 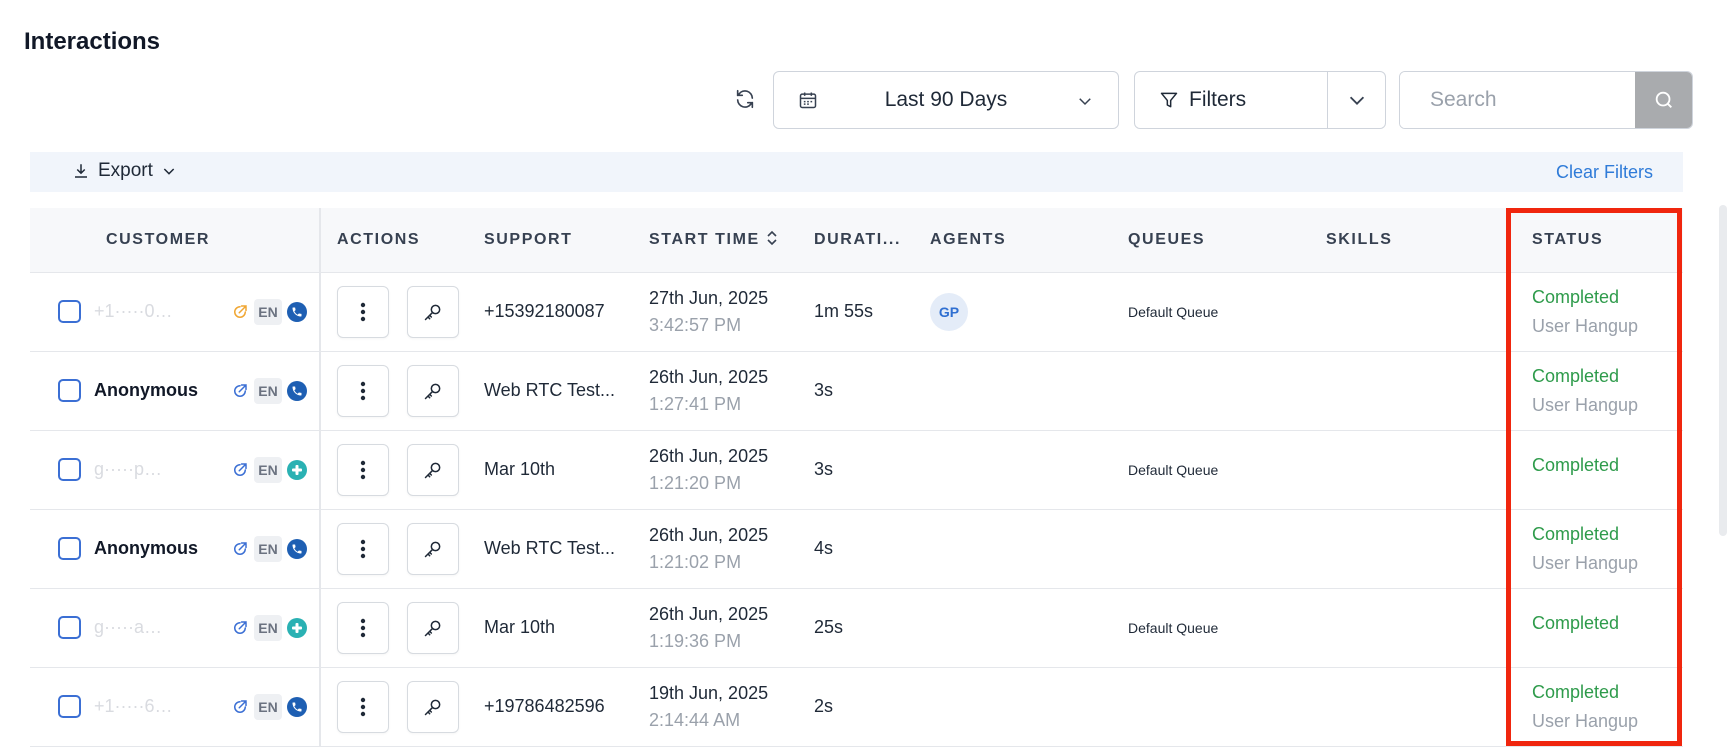 I want to click on more-vertical-icon, so click(x=363, y=627).